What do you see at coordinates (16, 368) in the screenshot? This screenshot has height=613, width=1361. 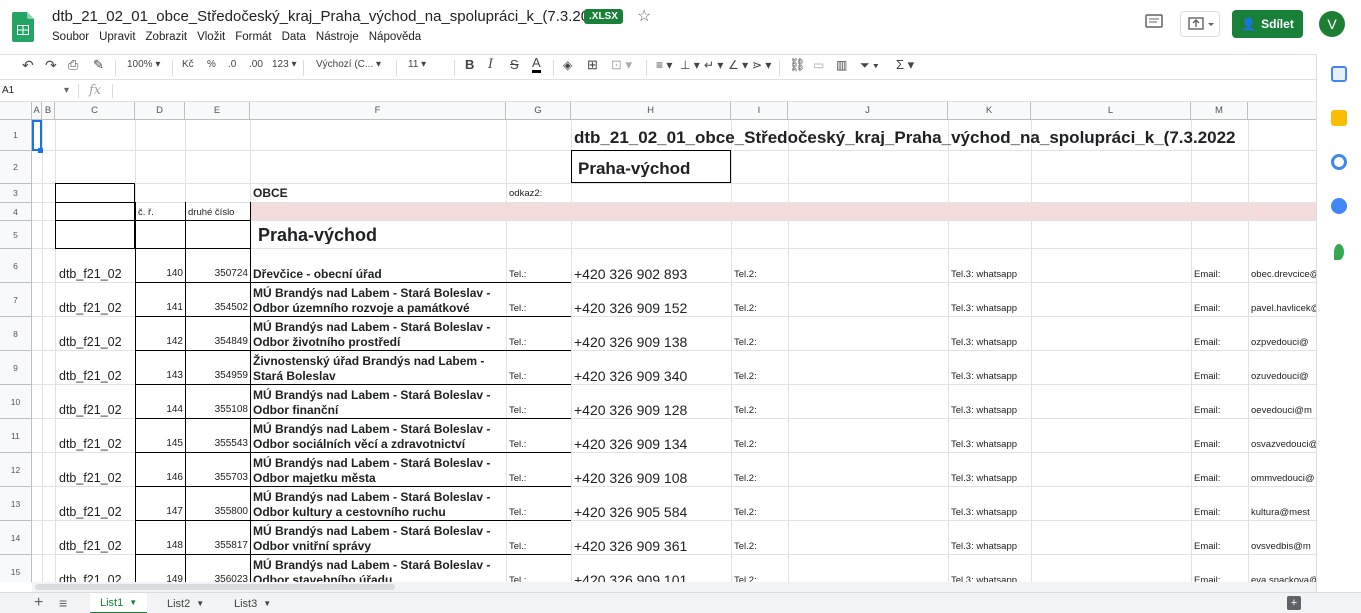 I see `row-header: 9` at bounding box center [16, 368].